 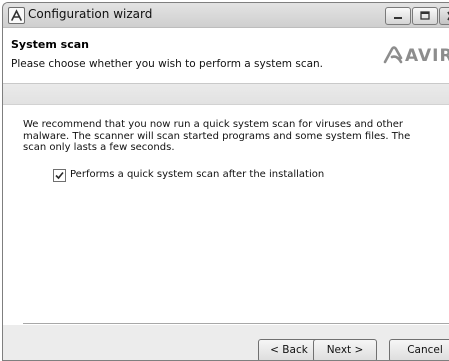 I want to click on maximize-button, so click(x=425, y=16).